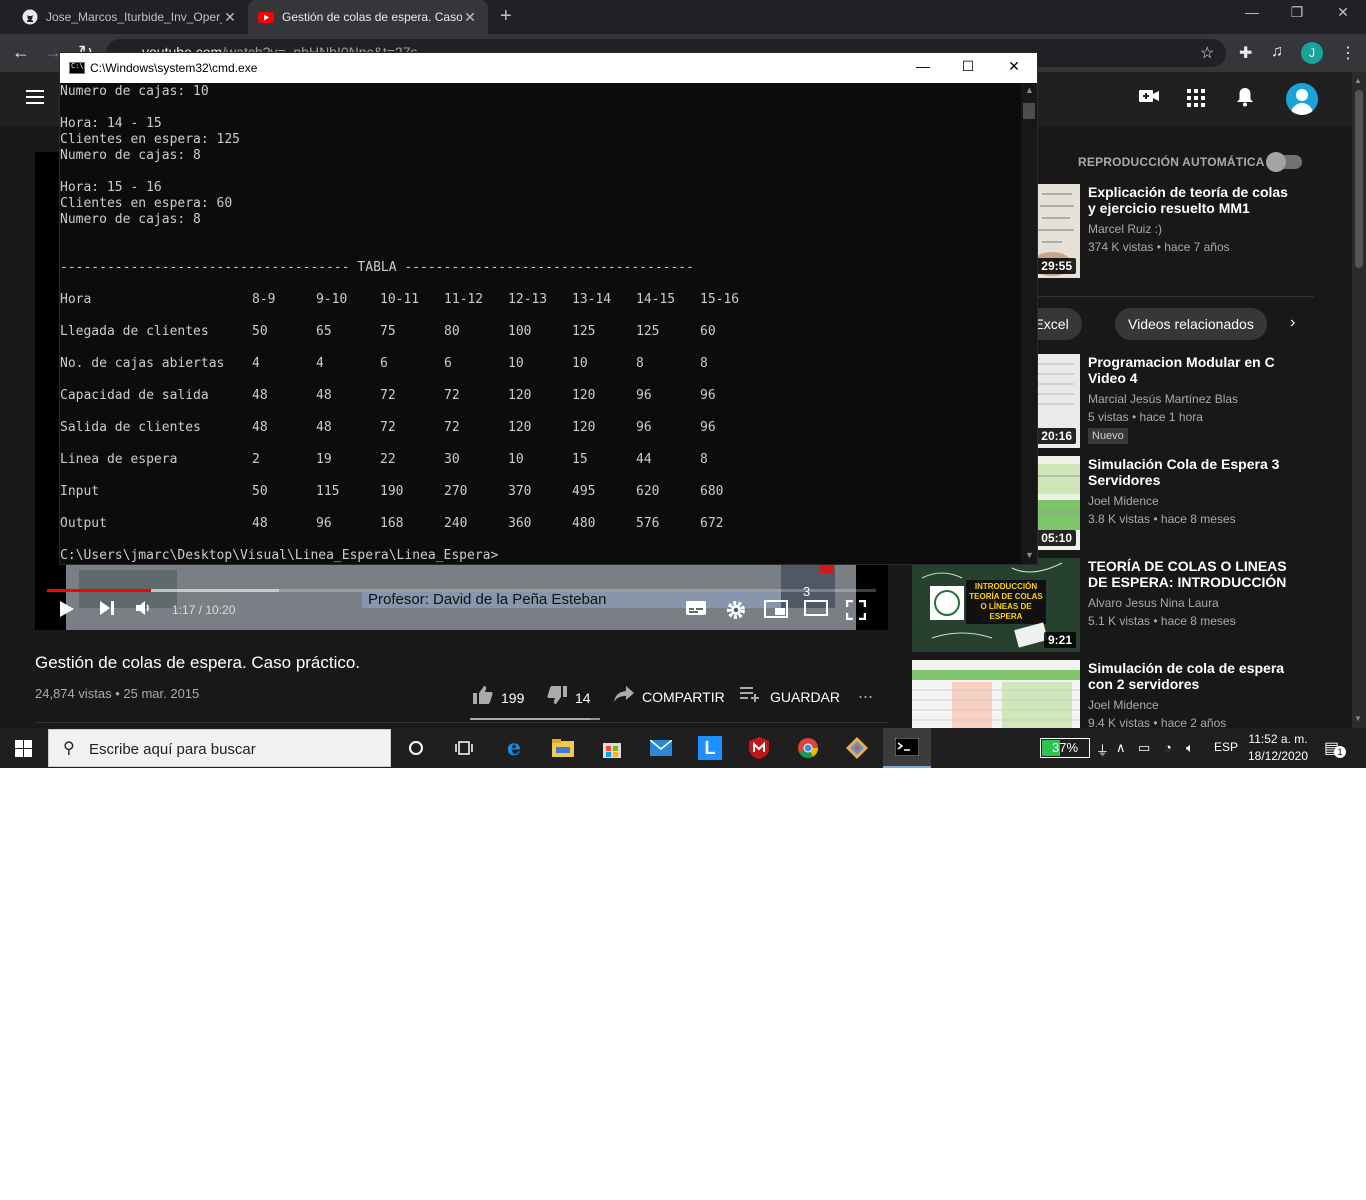 Image resolution: width=1366 pixels, height=1200 pixels. Describe the element at coordinates (808, 748) in the screenshot. I see `chrome-icon` at that location.